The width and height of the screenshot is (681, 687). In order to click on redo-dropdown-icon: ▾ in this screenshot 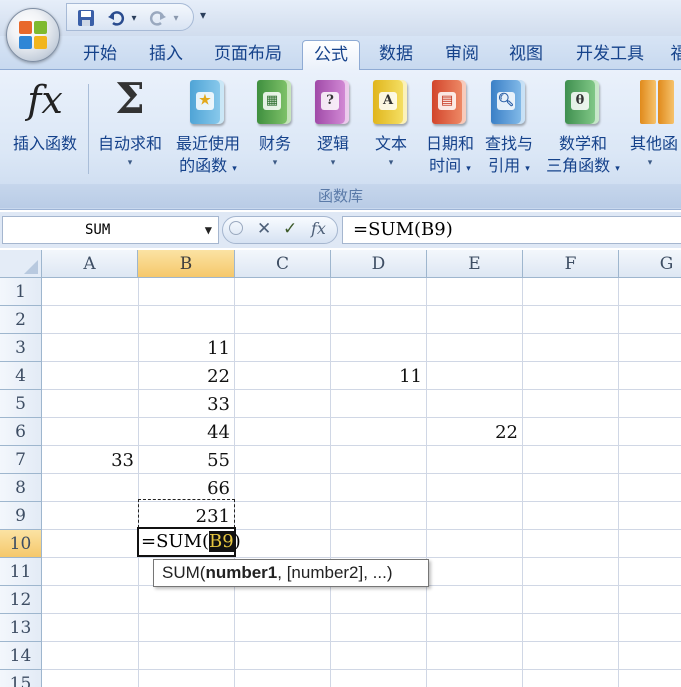, I will do `click(176, 18)`.